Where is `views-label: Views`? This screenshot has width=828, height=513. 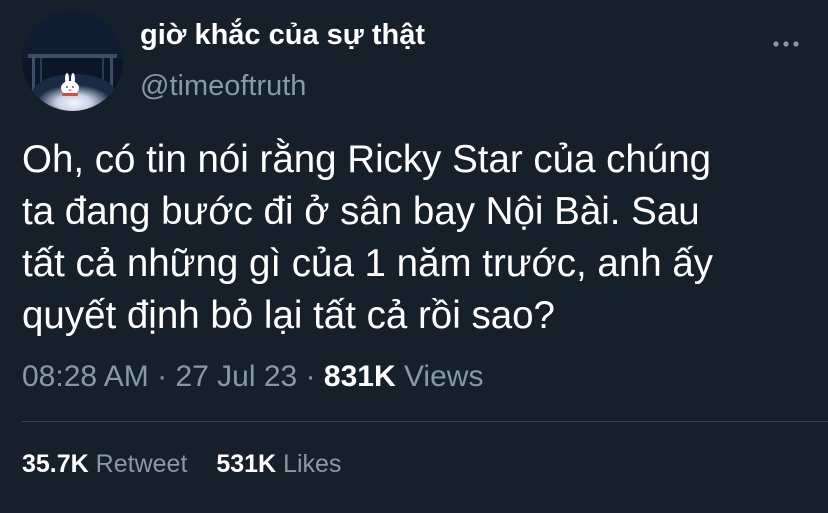 views-label: Views is located at coordinates (443, 376).